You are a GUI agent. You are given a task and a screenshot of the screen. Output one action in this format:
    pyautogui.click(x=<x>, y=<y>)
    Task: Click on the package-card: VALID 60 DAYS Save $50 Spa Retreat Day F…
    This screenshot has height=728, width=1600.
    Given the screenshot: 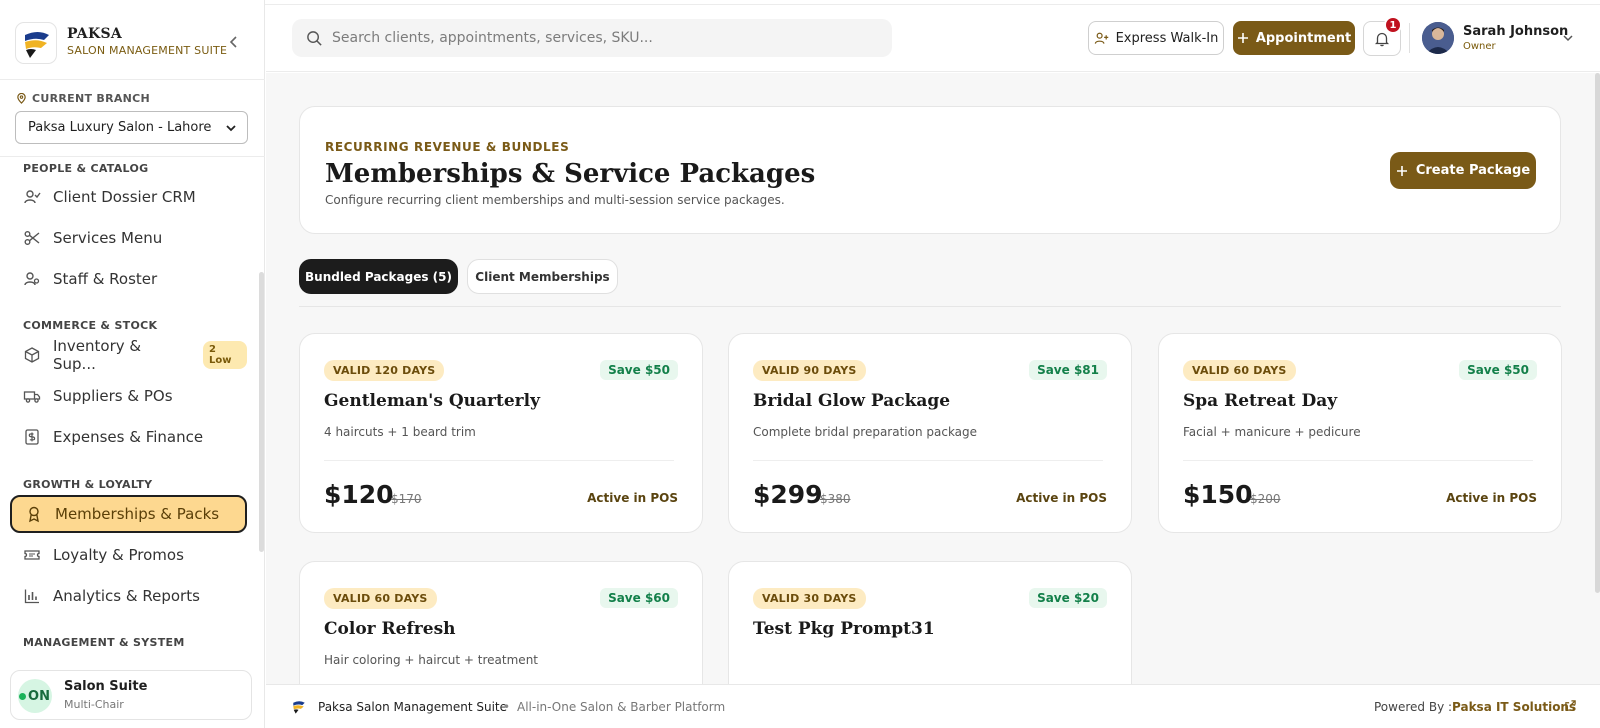 What is the action you would take?
    pyautogui.click(x=1360, y=433)
    